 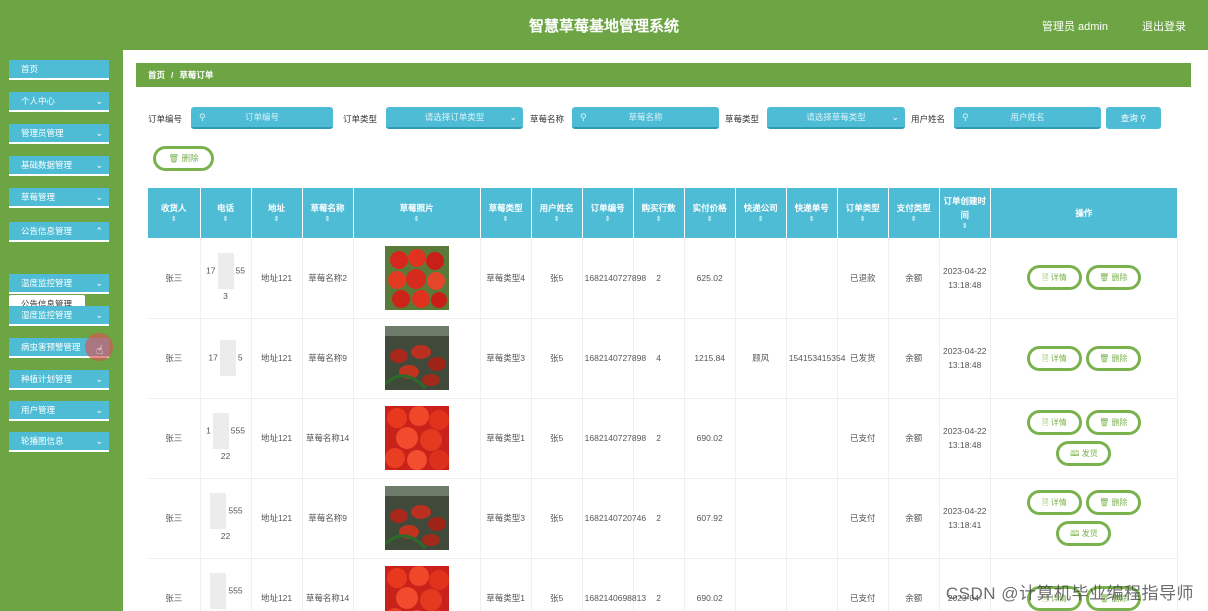 What do you see at coordinates (710, 213) in the screenshot?
I see `column-header: 实付价格 ⇕` at bounding box center [710, 213].